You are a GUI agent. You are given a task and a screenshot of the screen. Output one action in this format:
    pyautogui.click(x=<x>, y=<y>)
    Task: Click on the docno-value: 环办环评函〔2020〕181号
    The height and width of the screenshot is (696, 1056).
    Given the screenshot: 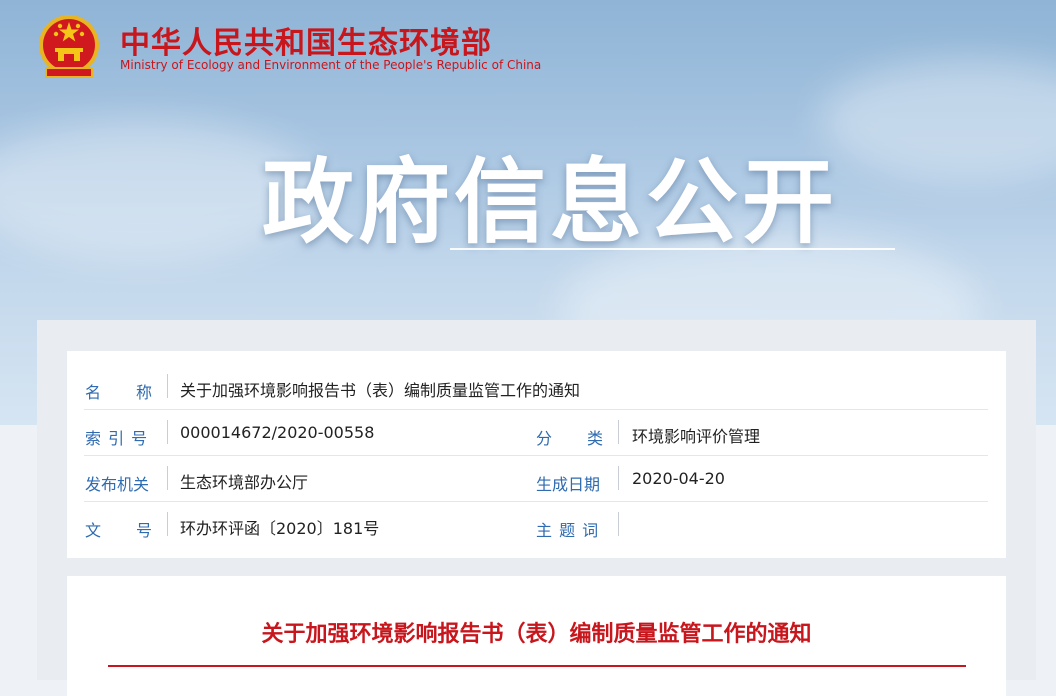 What is the action you would take?
    pyautogui.click(x=280, y=528)
    